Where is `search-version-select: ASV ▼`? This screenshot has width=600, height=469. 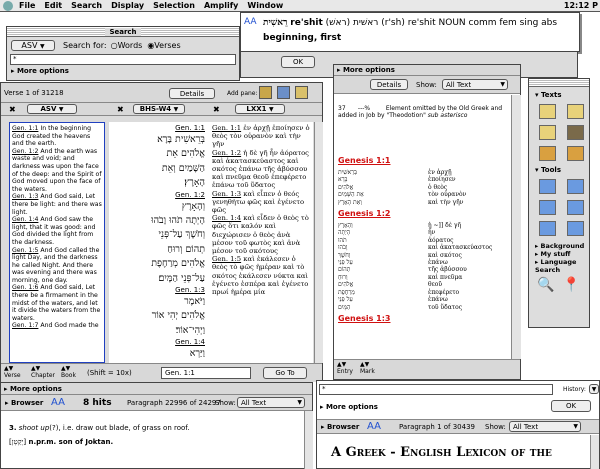 search-version-select: ASV ▼ is located at coordinates (33, 45).